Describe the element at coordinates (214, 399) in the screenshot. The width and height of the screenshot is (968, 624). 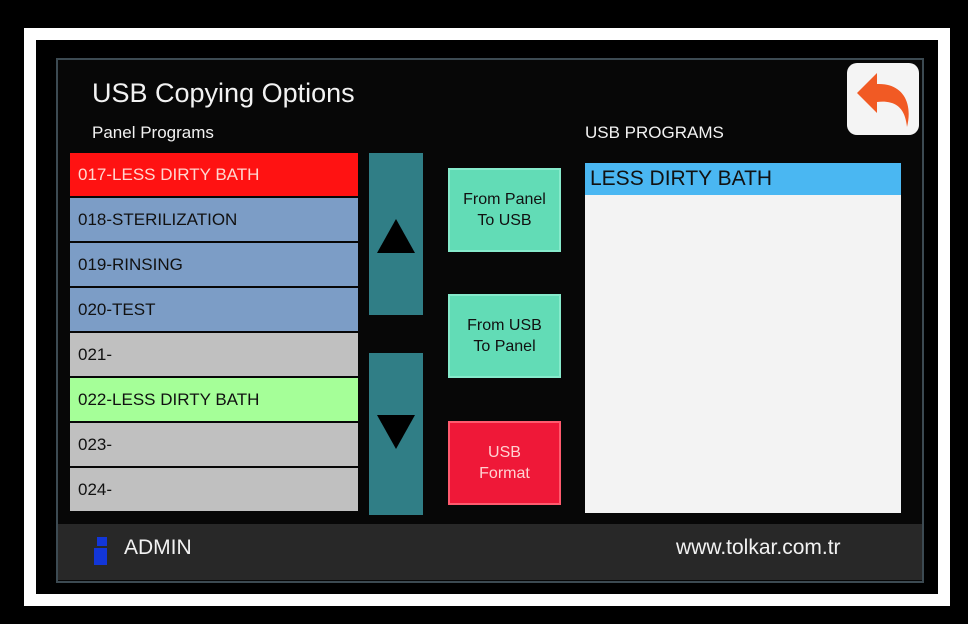
I see `list-item: 022-LESS DIRTY BATH` at that location.